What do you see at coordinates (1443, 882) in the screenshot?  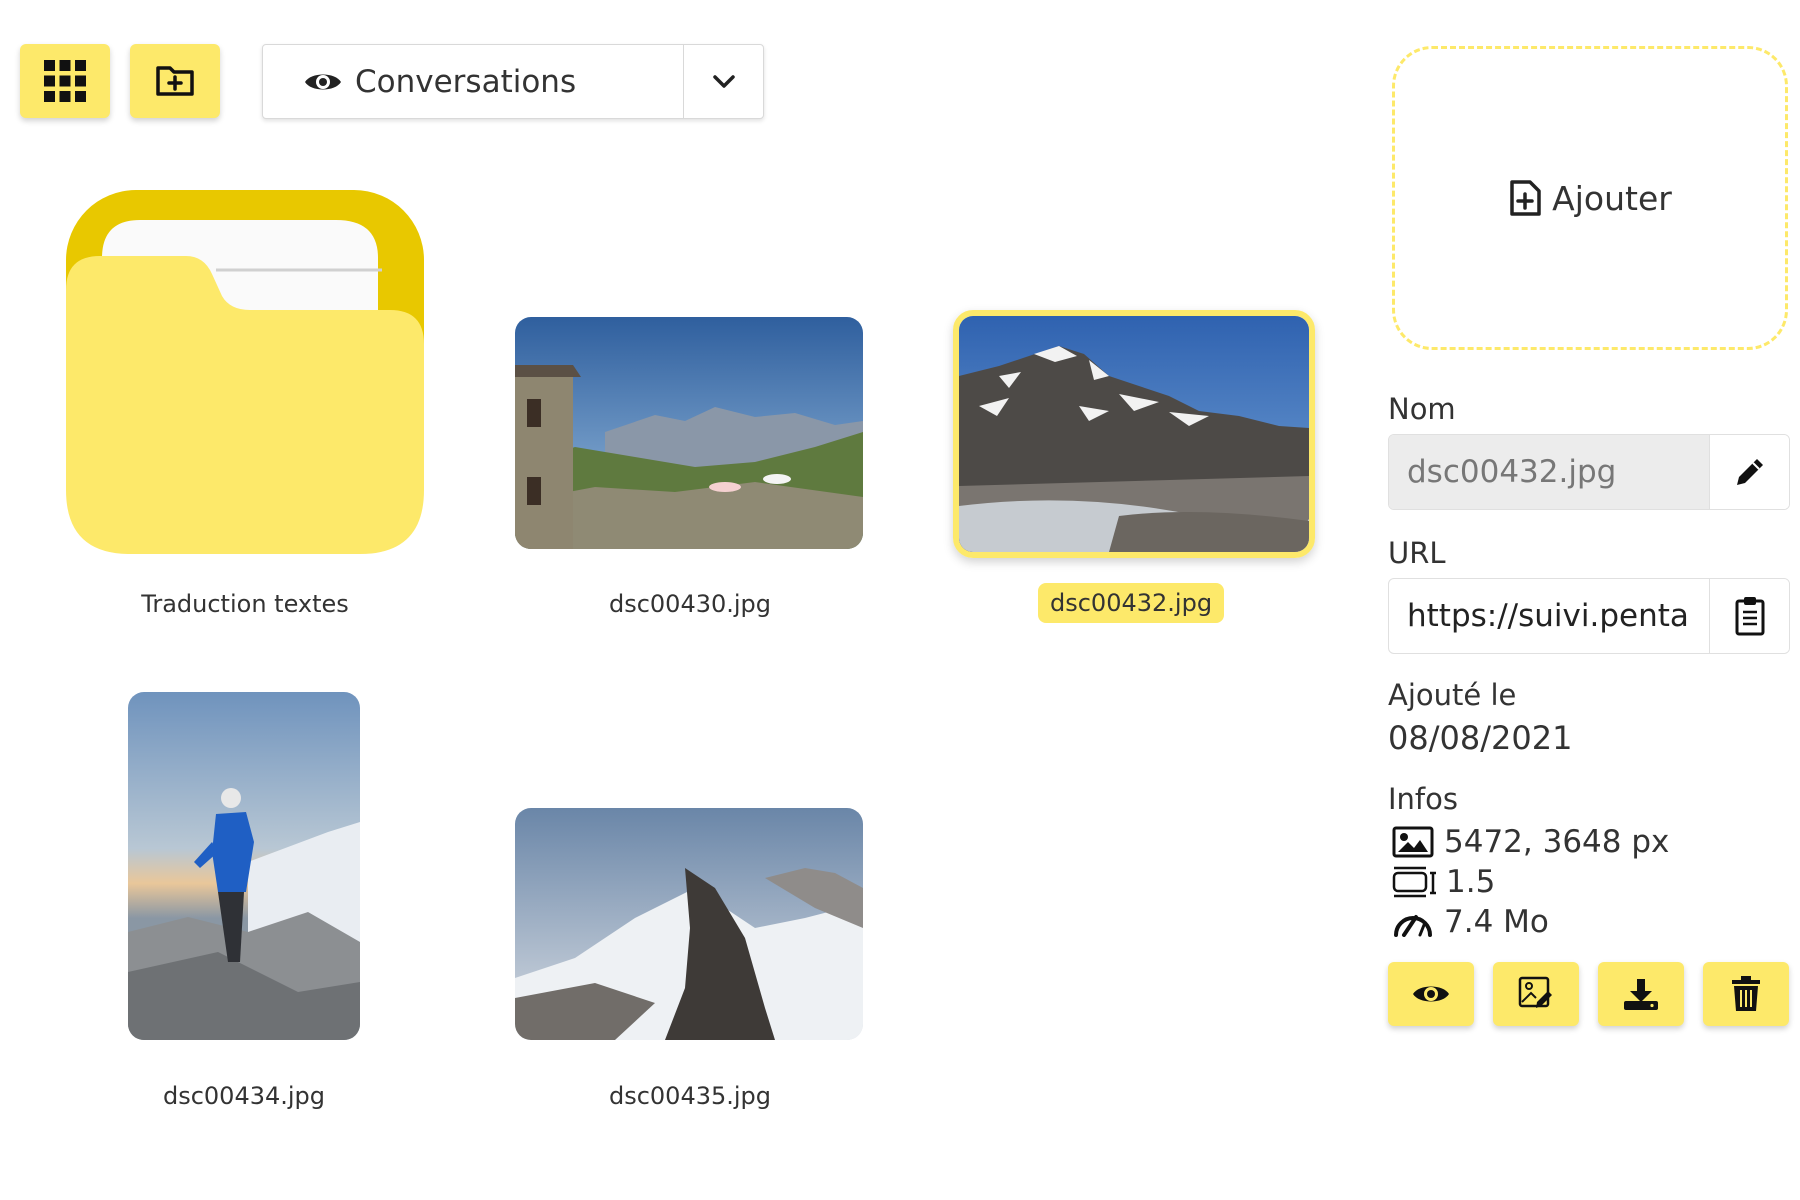 I see `info-ratio: 1.5` at bounding box center [1443, 882].